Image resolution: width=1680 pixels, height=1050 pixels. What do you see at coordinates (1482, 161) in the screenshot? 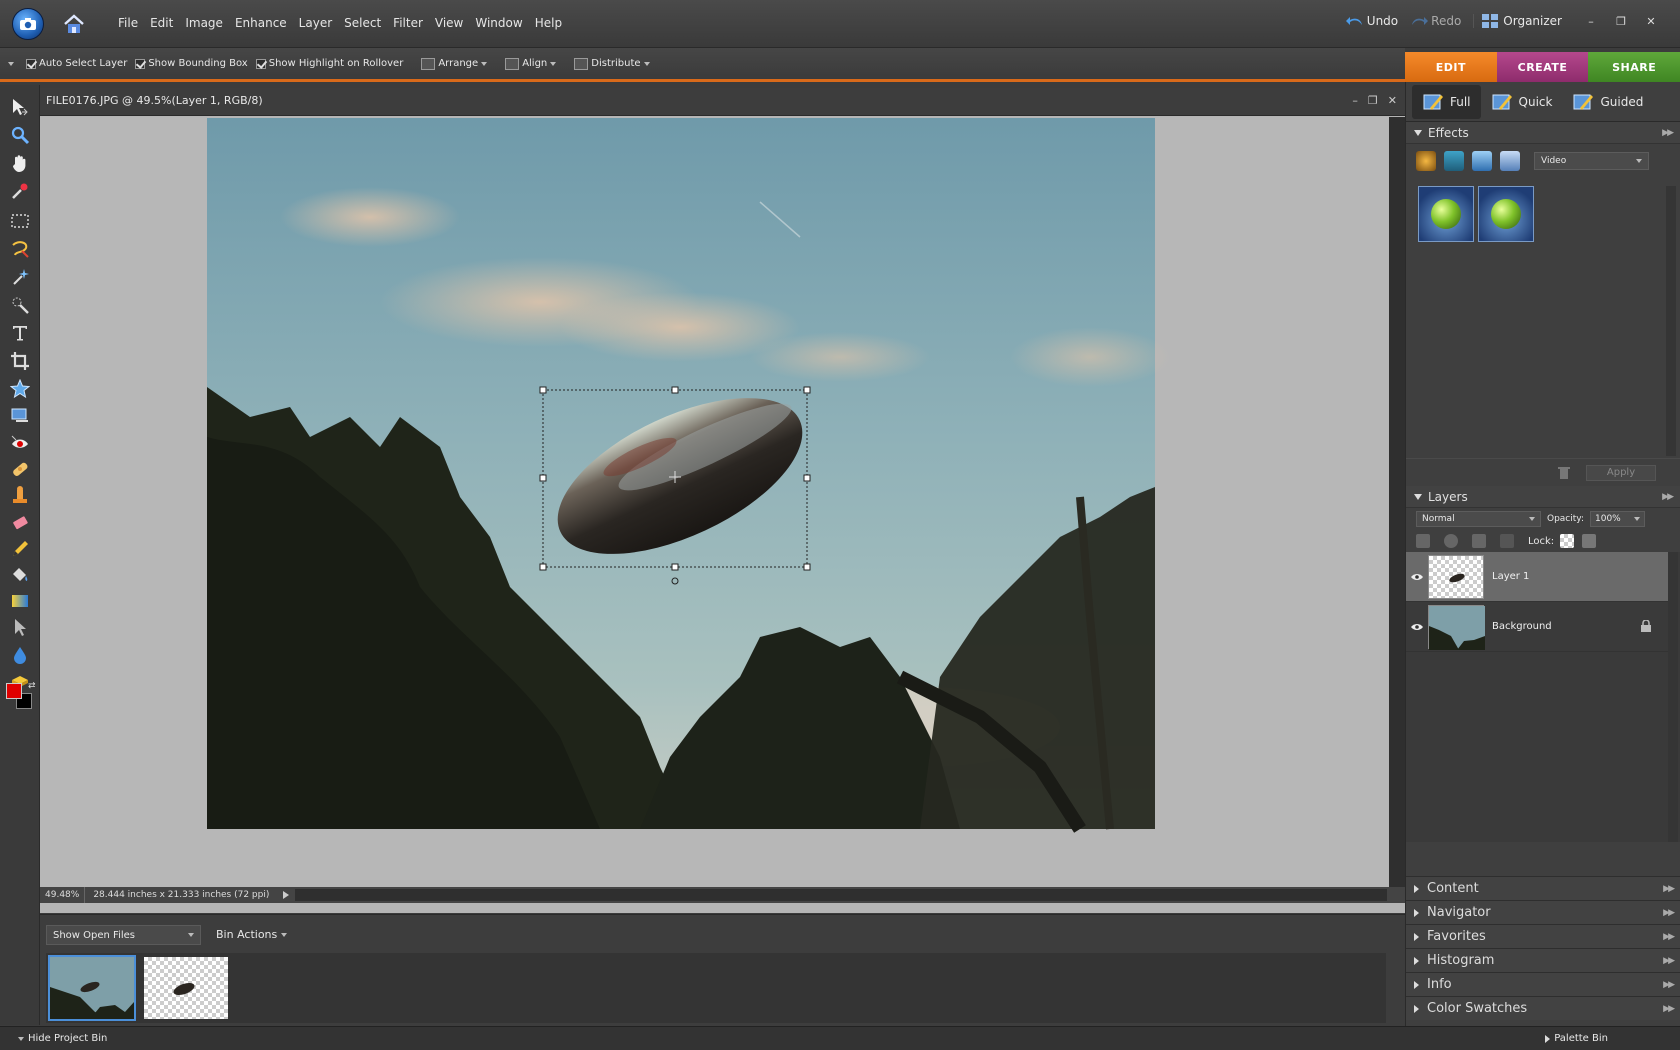
I see `photo-effects-icon` at bounding box center [1482, 161].